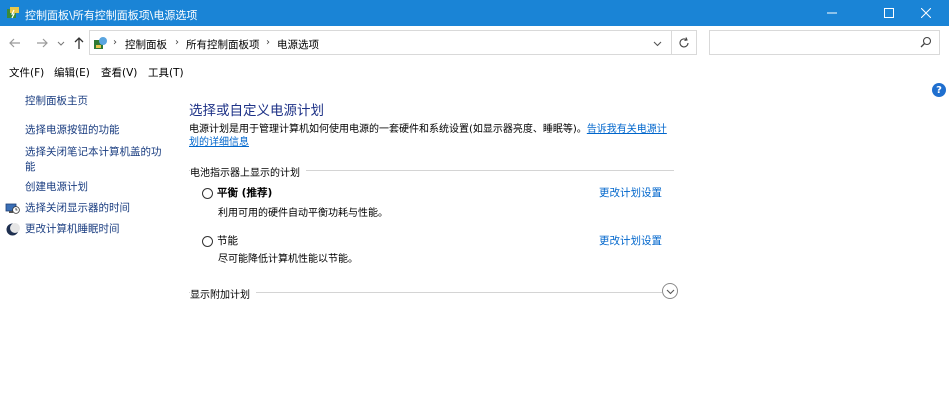 Image resolution: width=949 pixels, height=400 pixels. Describe the element at coordinates (474, 13) in the screenshot. I see `title-bar: 控制面板\所有控制面板项\电源选项` at that location.